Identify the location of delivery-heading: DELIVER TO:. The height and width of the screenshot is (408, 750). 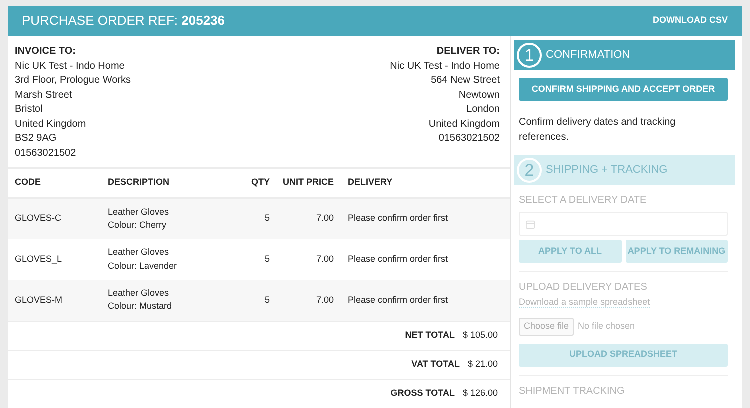
(468, 52).